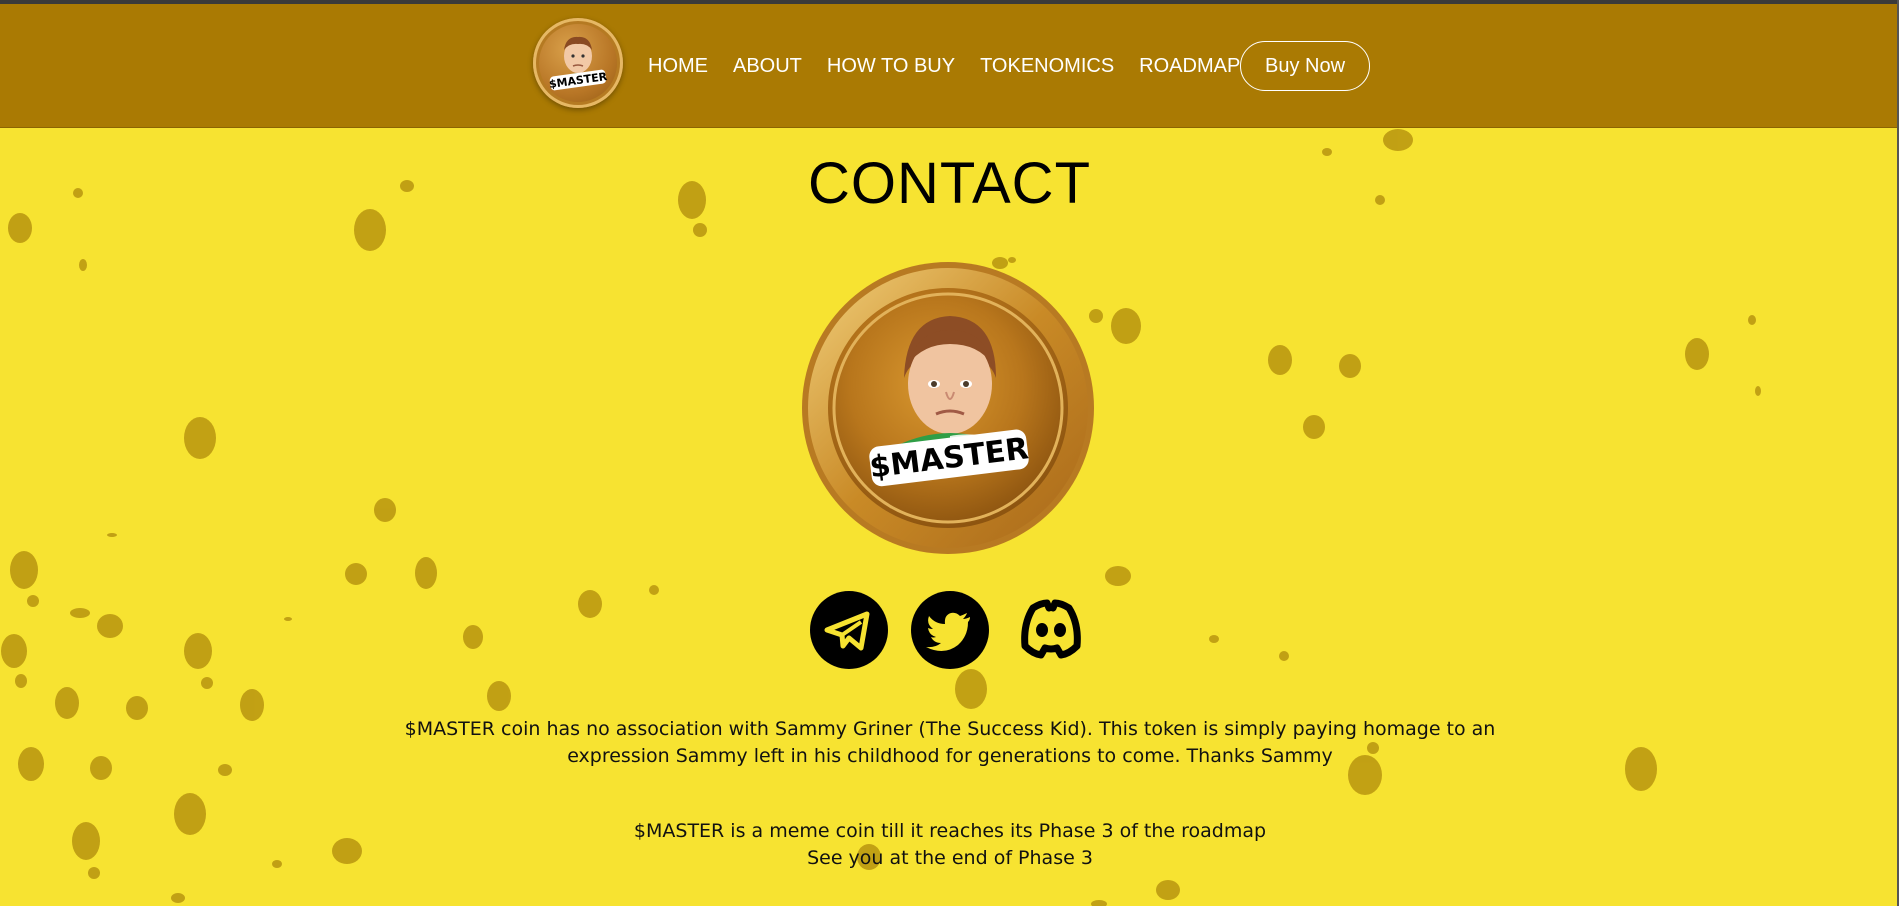 Image resolution: width=1899 pixels, height=906 pixels. Describe the element at coordinates (1189, 66) in the screenshot. I see `nav-roadmap: ROADMAP` at that location.